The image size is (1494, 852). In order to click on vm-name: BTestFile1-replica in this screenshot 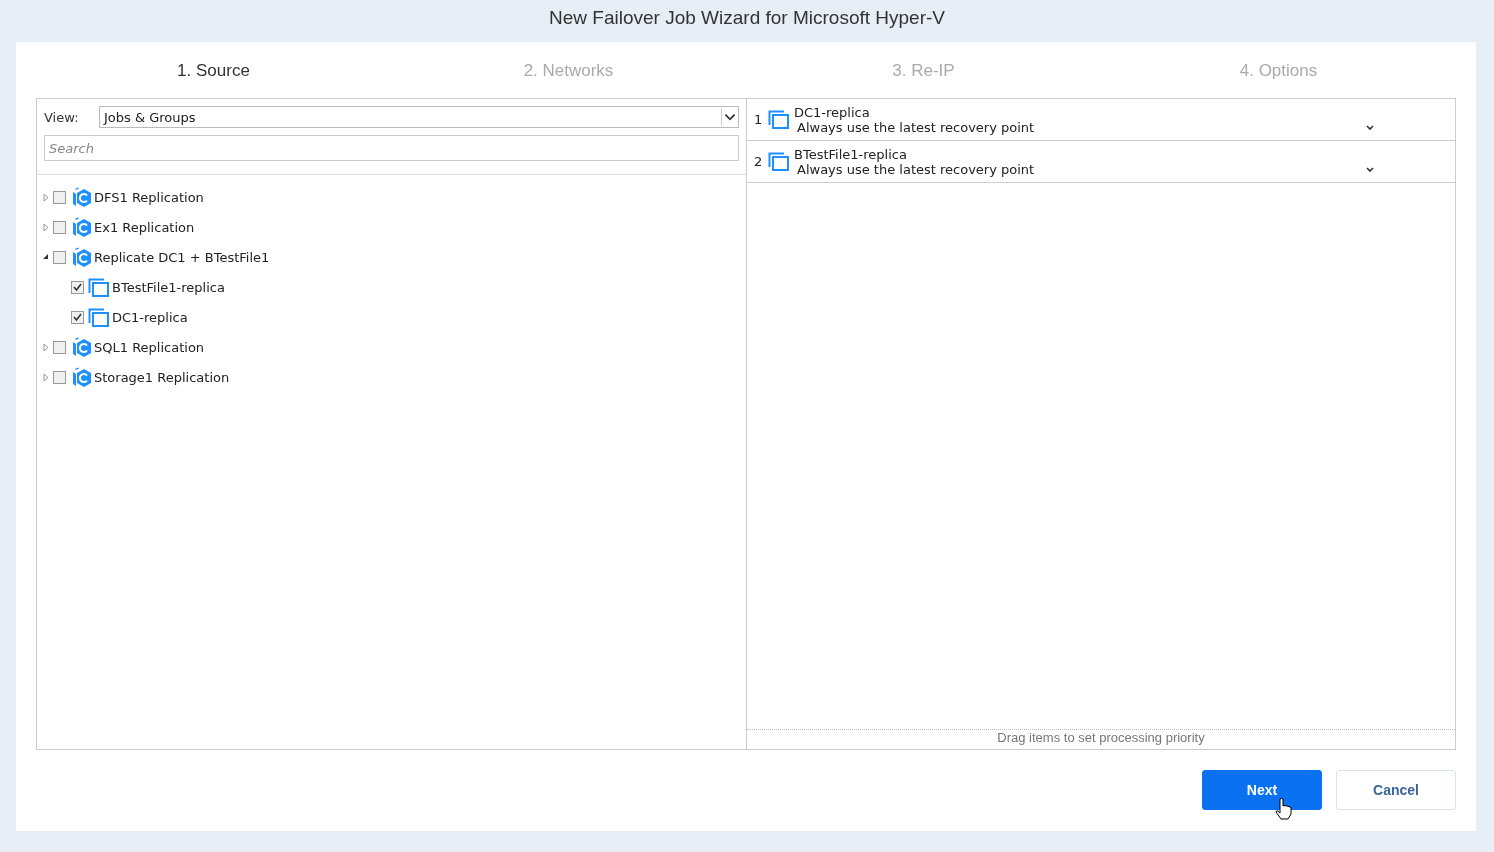, I will do `click(851, 154)`.